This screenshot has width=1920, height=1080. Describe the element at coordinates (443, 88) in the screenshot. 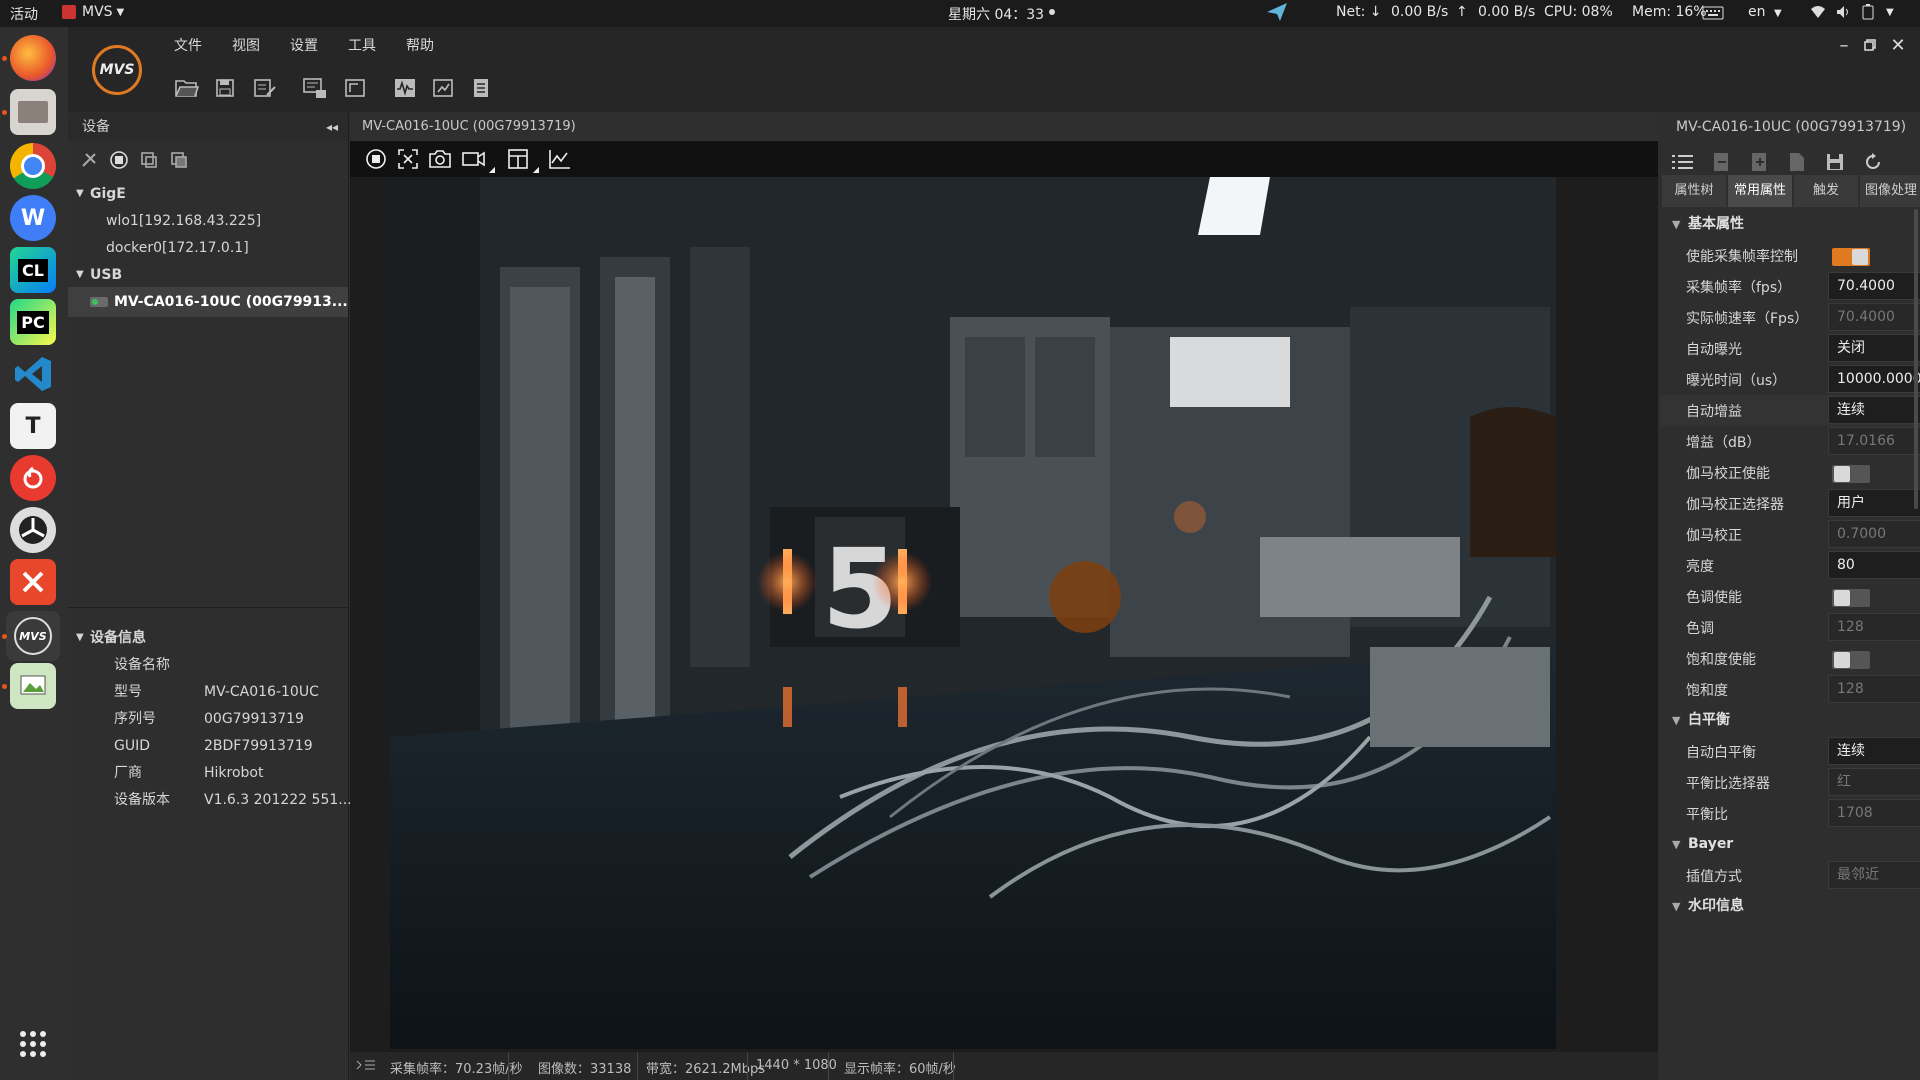

I see `statistics-icon` at that location.